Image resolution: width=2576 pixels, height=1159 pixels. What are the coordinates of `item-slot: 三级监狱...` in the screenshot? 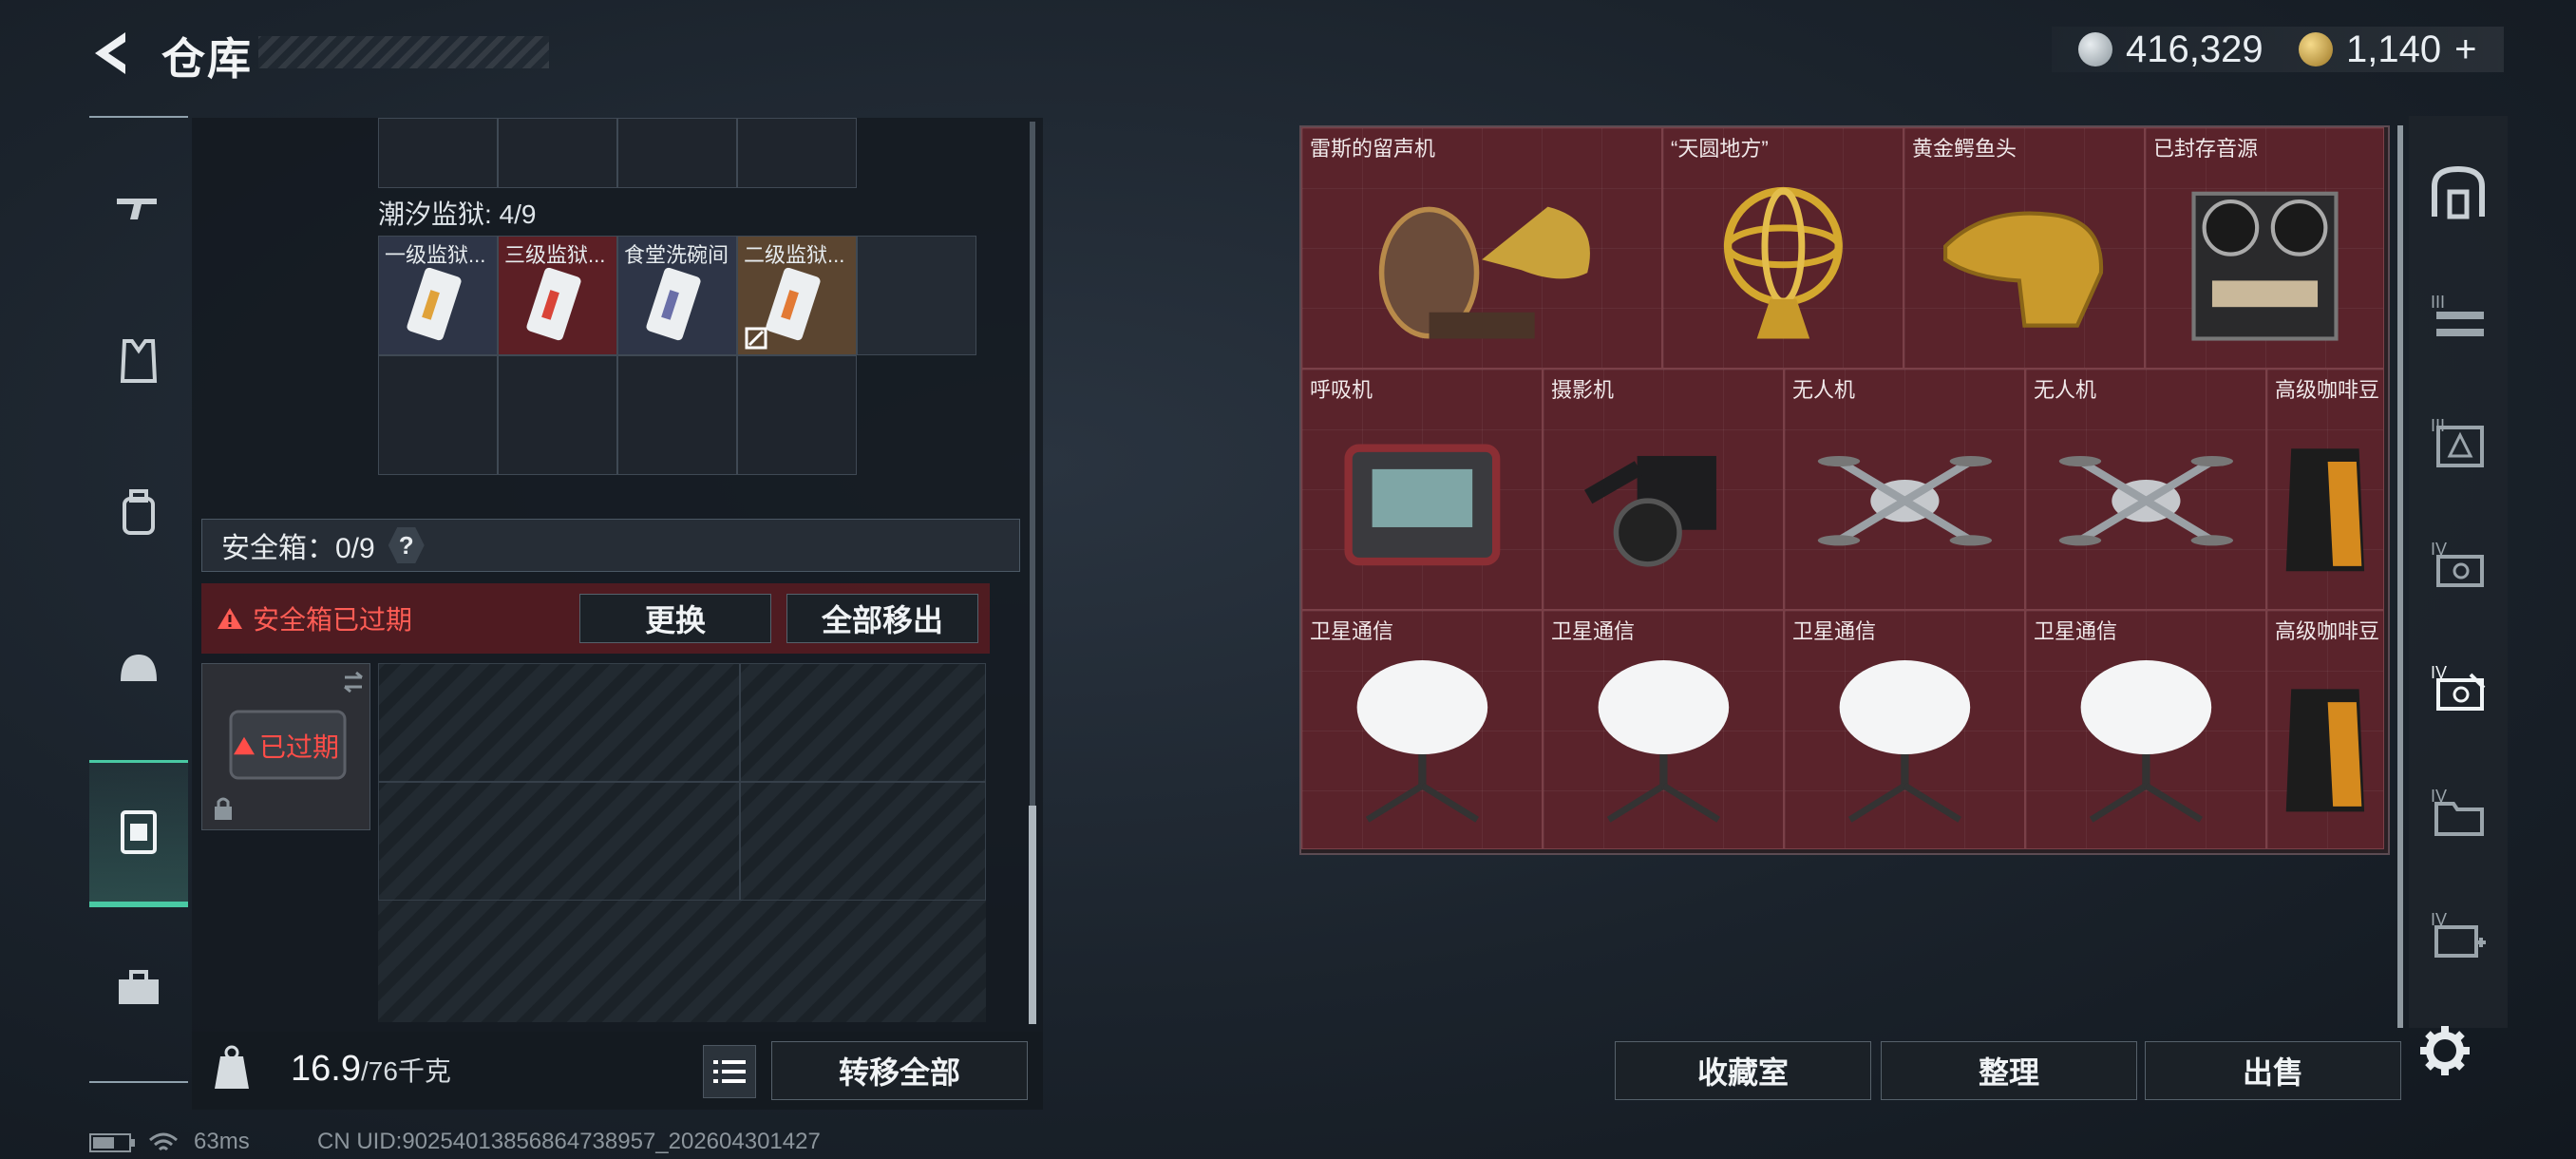 It's located at (557, 295).